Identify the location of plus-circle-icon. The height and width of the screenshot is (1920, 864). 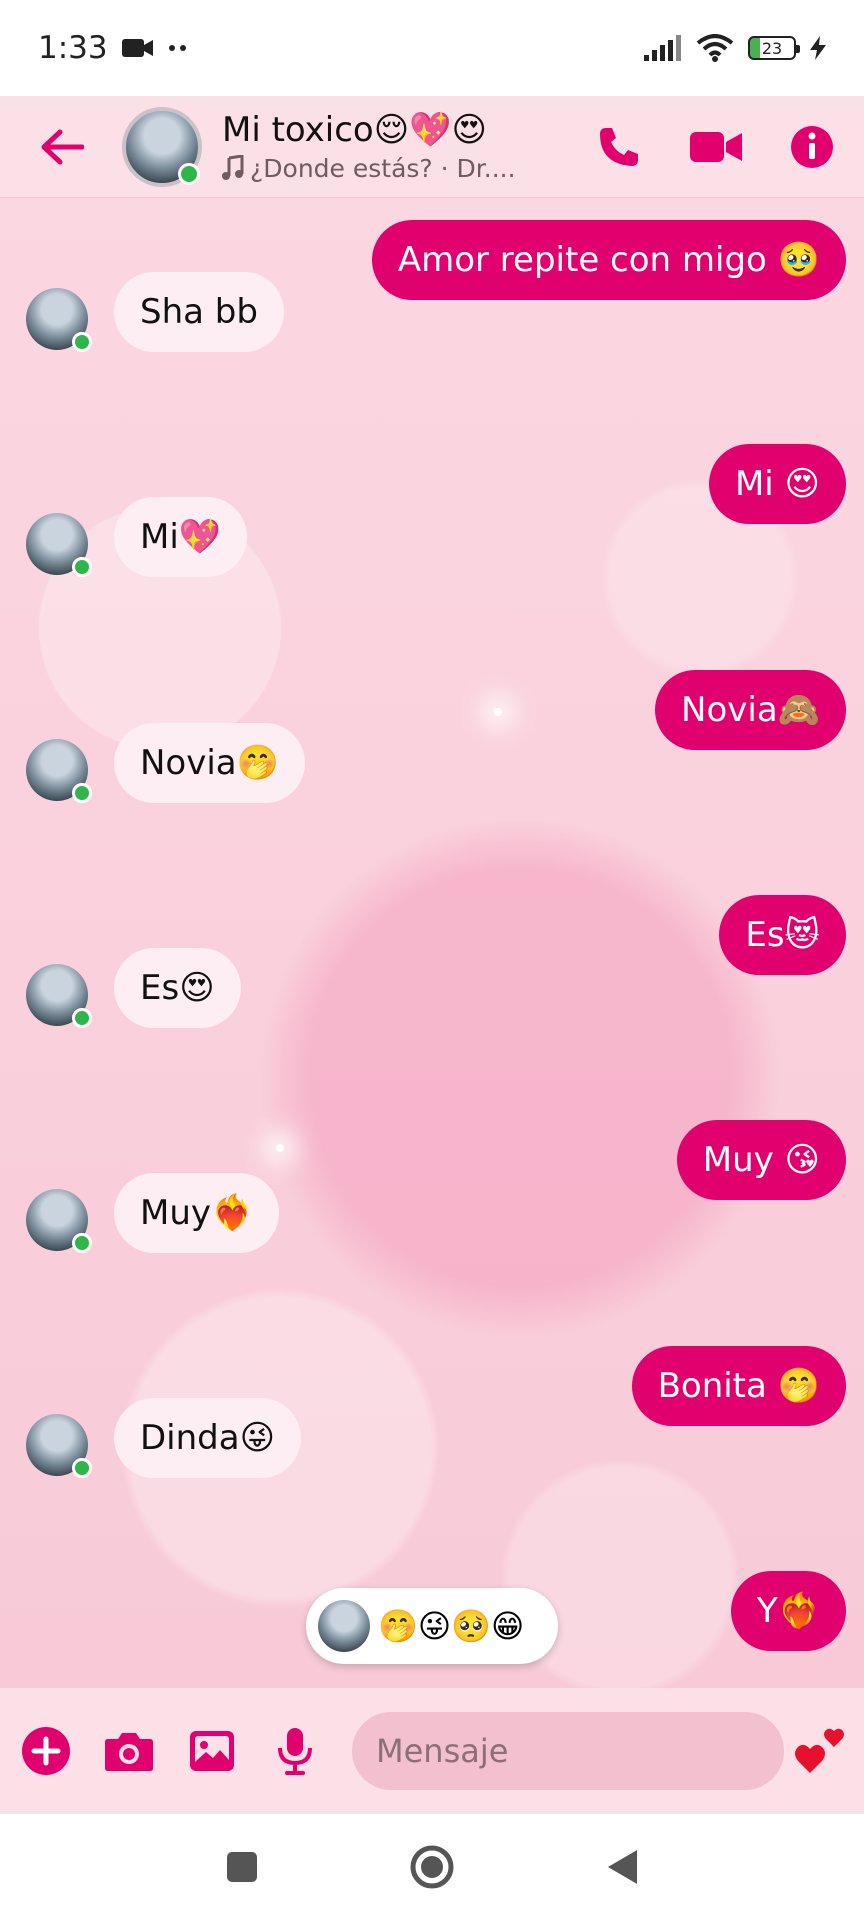
(45, 1751).